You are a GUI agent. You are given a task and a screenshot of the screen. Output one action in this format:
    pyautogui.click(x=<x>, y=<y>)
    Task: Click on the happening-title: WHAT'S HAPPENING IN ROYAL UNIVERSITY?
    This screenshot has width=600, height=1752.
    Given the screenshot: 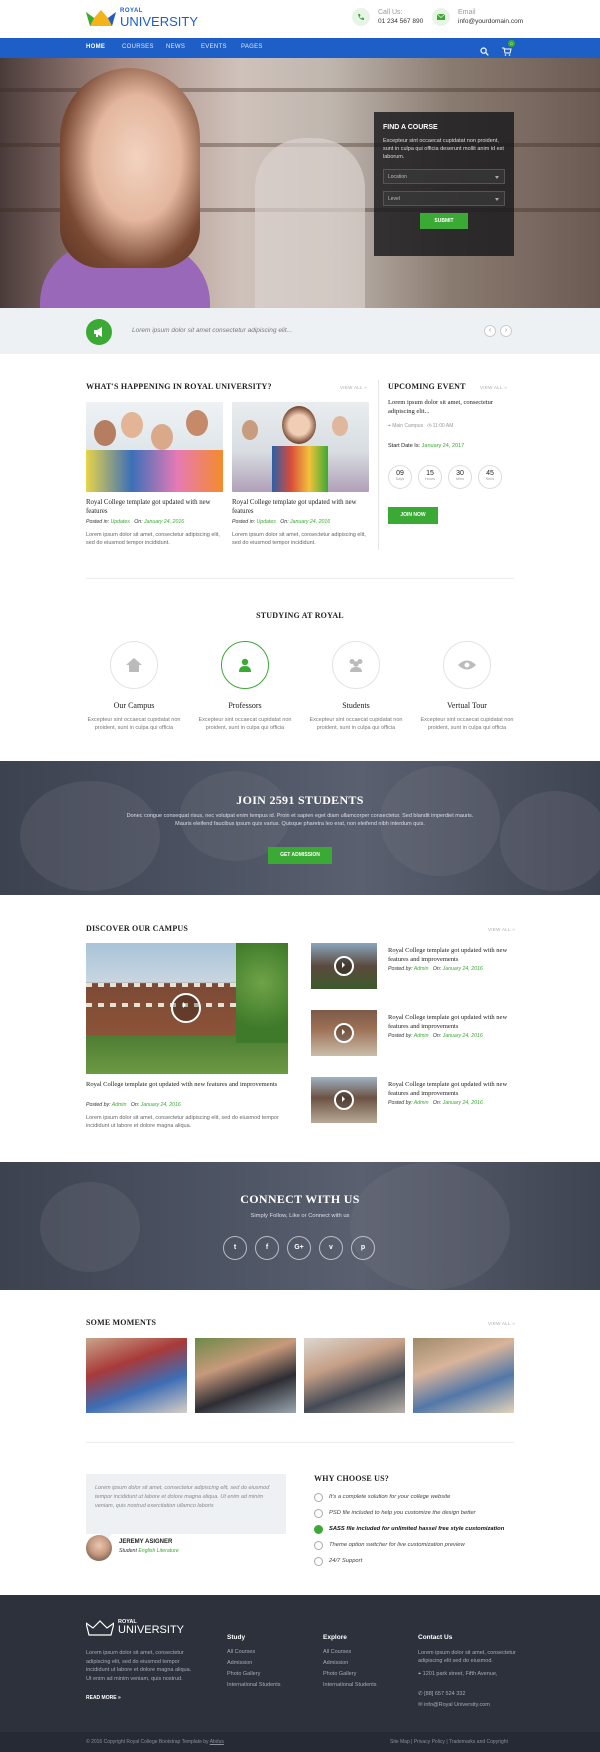 What is the action you would take?
    pyautogui.click(x=179, y=386)
    